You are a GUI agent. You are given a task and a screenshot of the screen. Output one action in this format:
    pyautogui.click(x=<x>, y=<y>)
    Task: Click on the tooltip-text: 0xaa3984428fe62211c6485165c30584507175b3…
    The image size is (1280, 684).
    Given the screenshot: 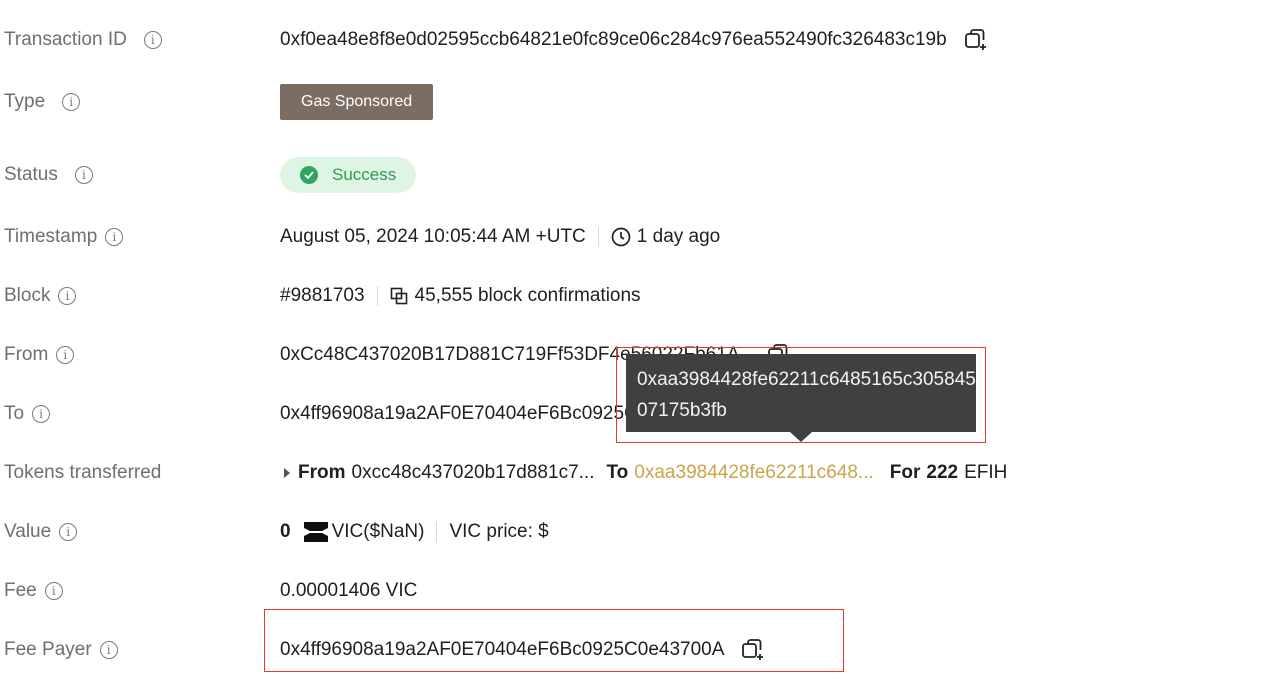 What is the action you would take?
    pyautogui.click(x=806, y=395)
    